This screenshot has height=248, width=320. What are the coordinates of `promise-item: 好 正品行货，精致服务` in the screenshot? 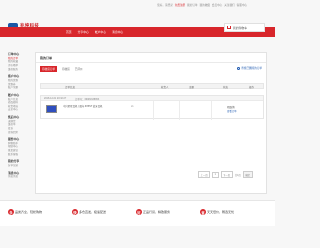 It's located at (153, 212).